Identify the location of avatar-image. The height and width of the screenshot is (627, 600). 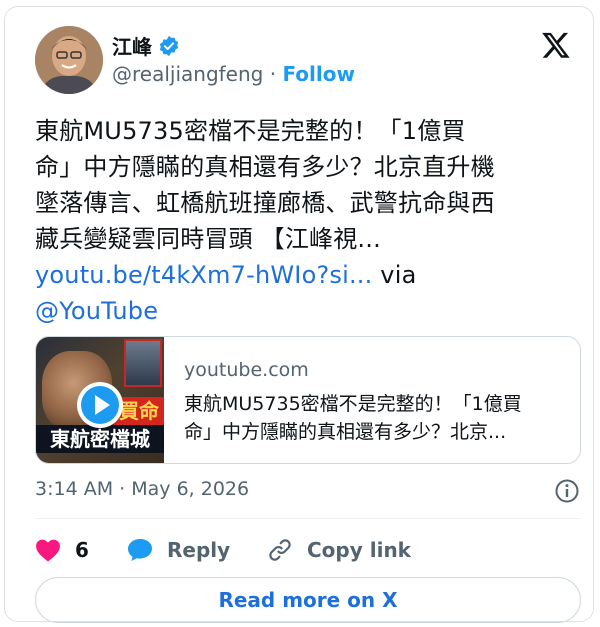
(69, 60).